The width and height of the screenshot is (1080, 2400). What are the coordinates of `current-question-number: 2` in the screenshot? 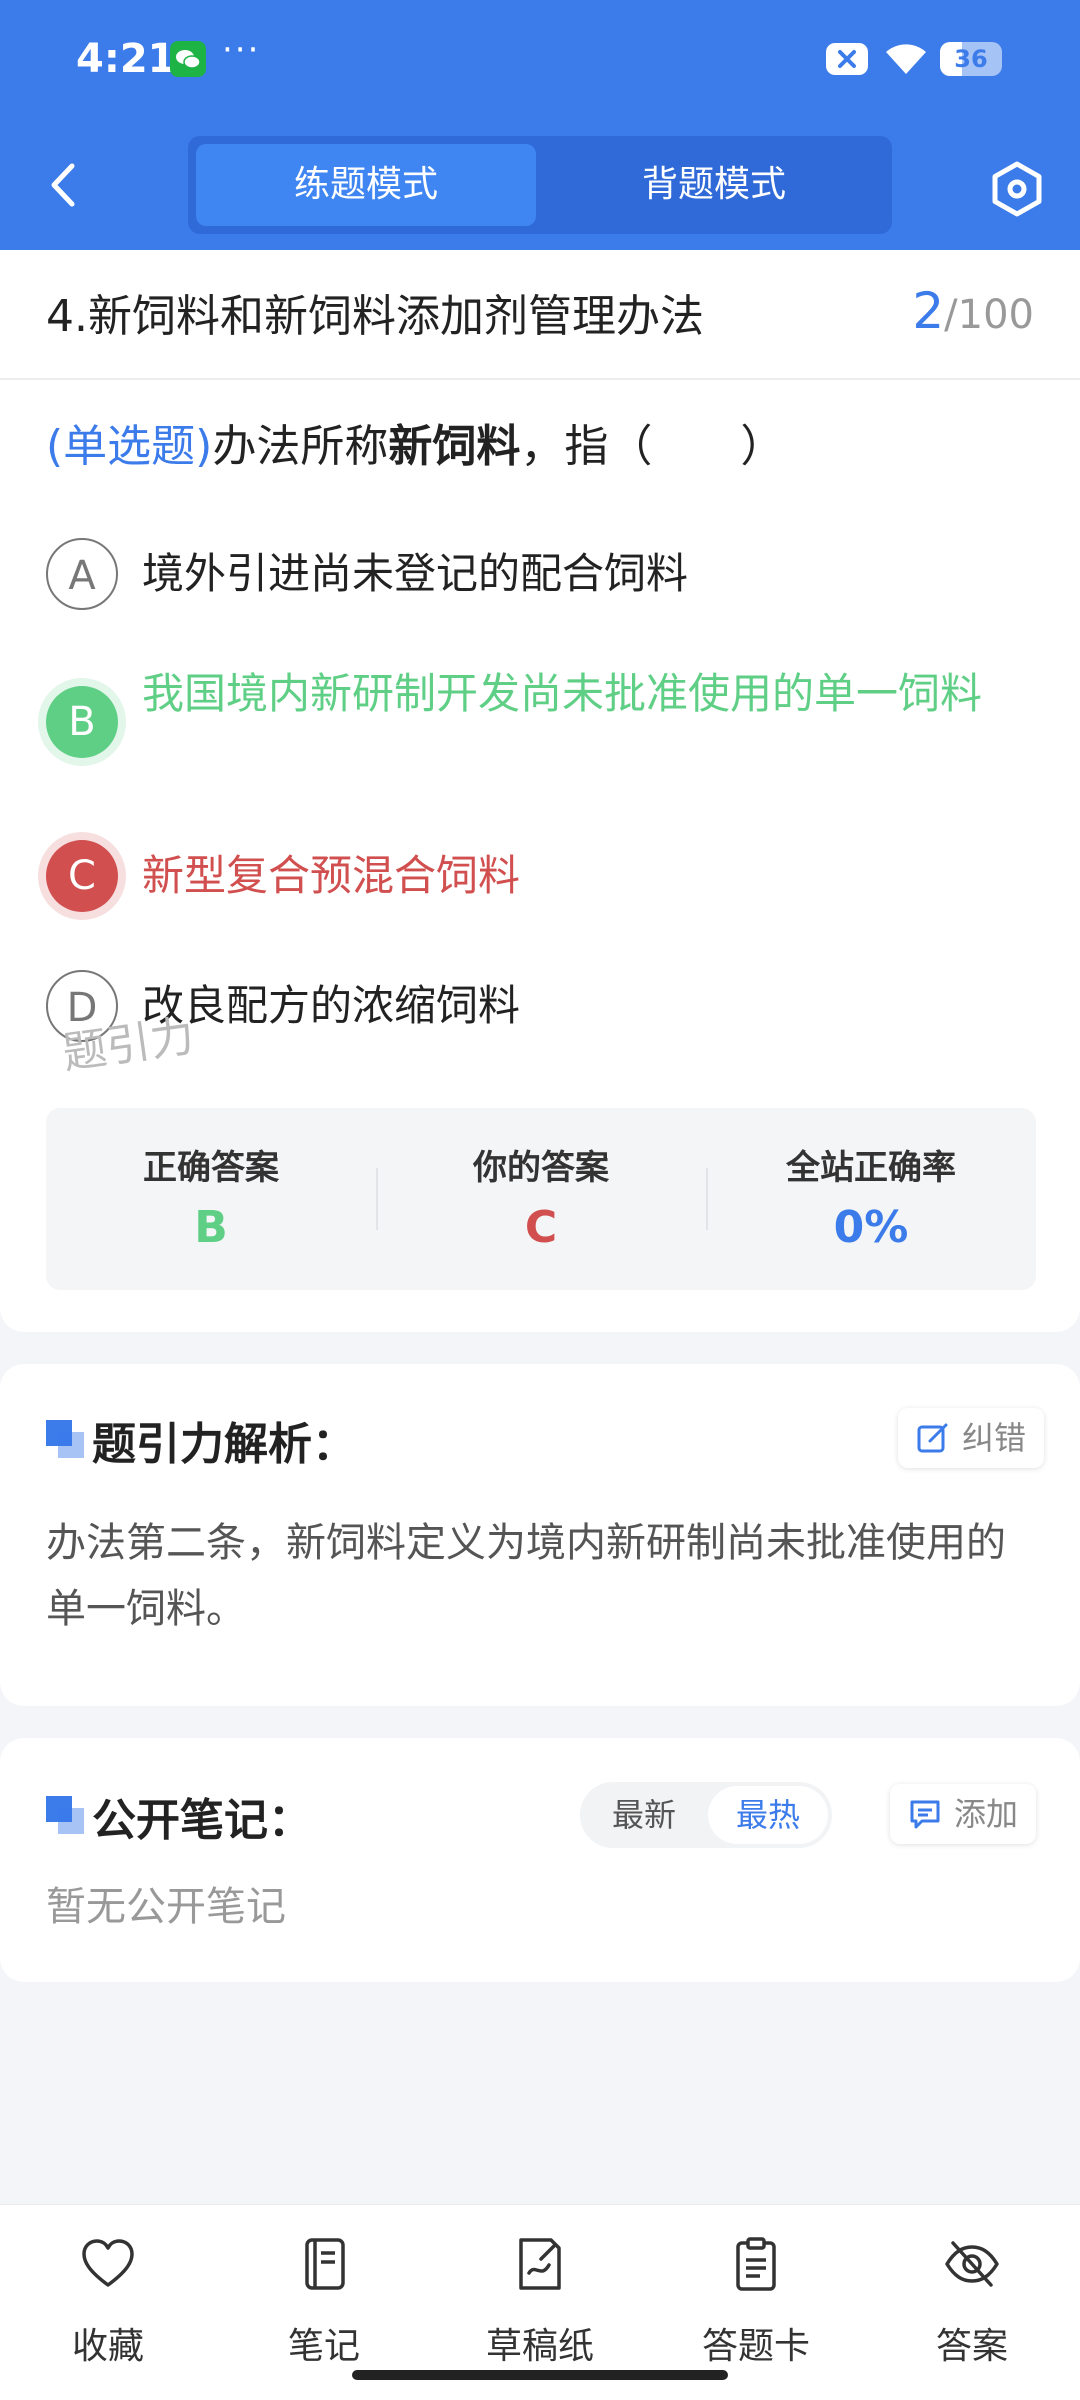 It's located at (928, 311).